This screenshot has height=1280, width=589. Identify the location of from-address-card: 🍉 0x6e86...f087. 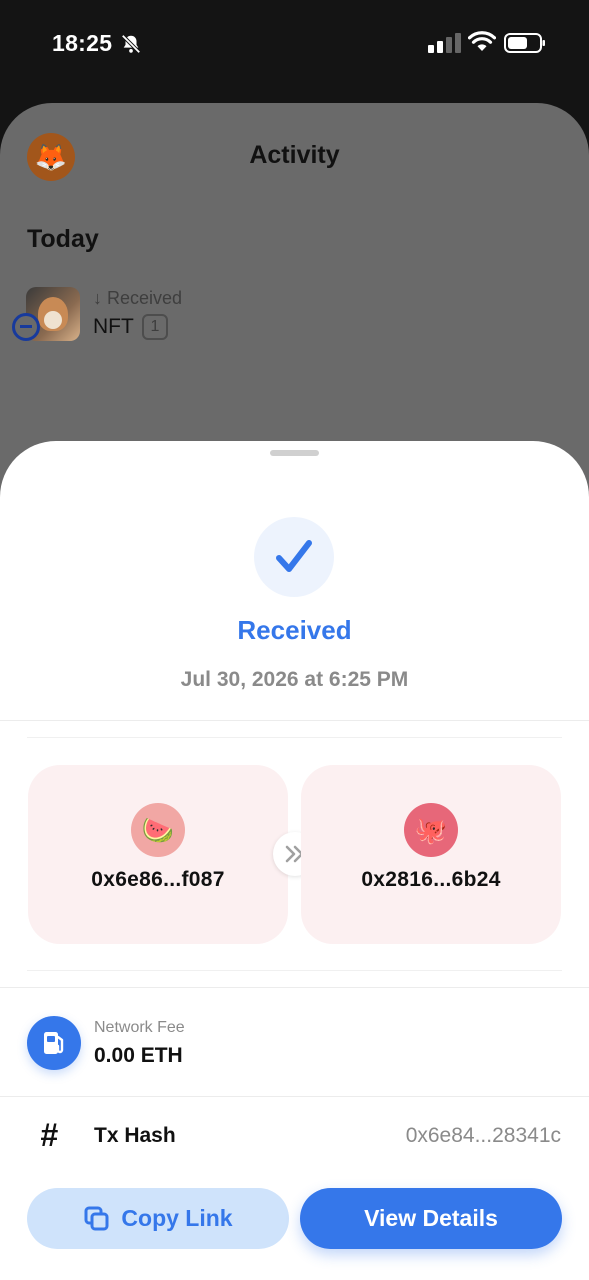
(158, 854).